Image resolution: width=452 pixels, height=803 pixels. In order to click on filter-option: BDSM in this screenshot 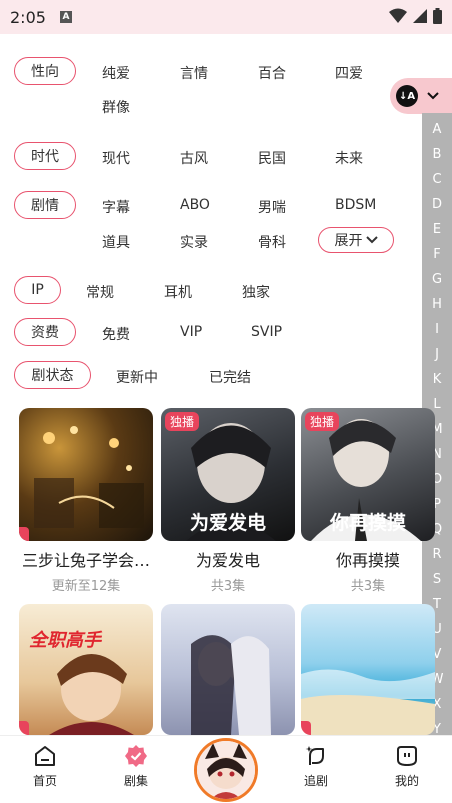, I will do `click(355, 205)`.